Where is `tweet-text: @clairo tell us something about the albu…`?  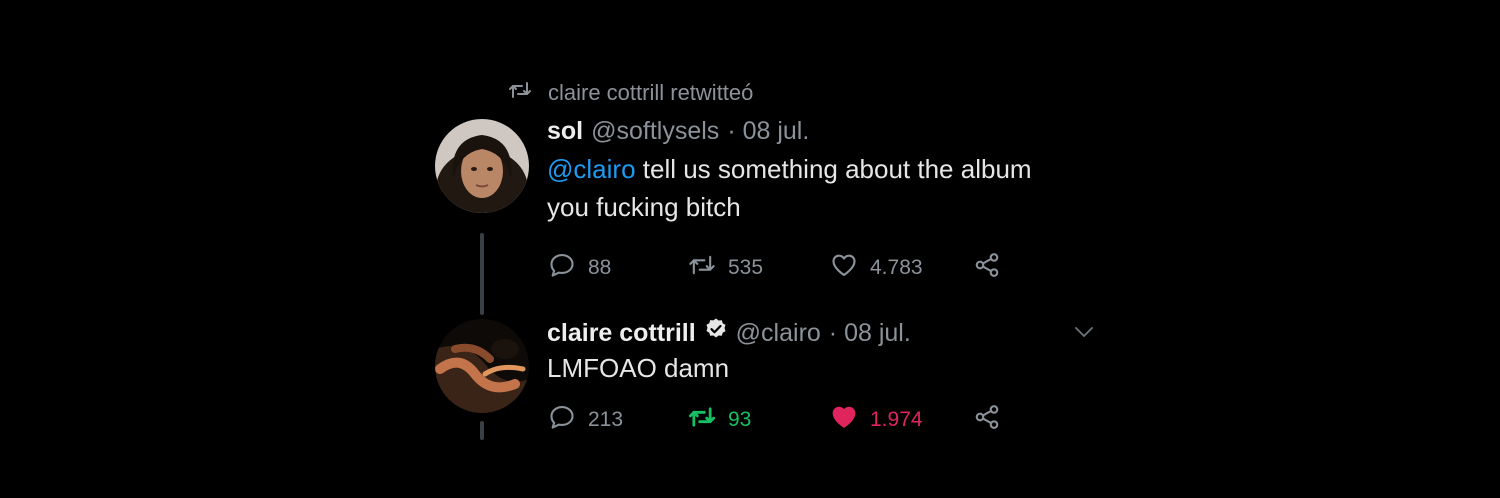
tweet-text: @clairo tell us something about the albu… is located at coordinates (789, 188).